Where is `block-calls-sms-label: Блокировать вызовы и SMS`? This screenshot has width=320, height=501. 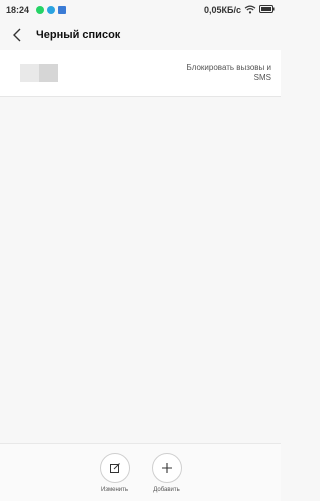
block-calls-sms-label: Блокировать вызовы и SMS is located at coordinates (228, 72).